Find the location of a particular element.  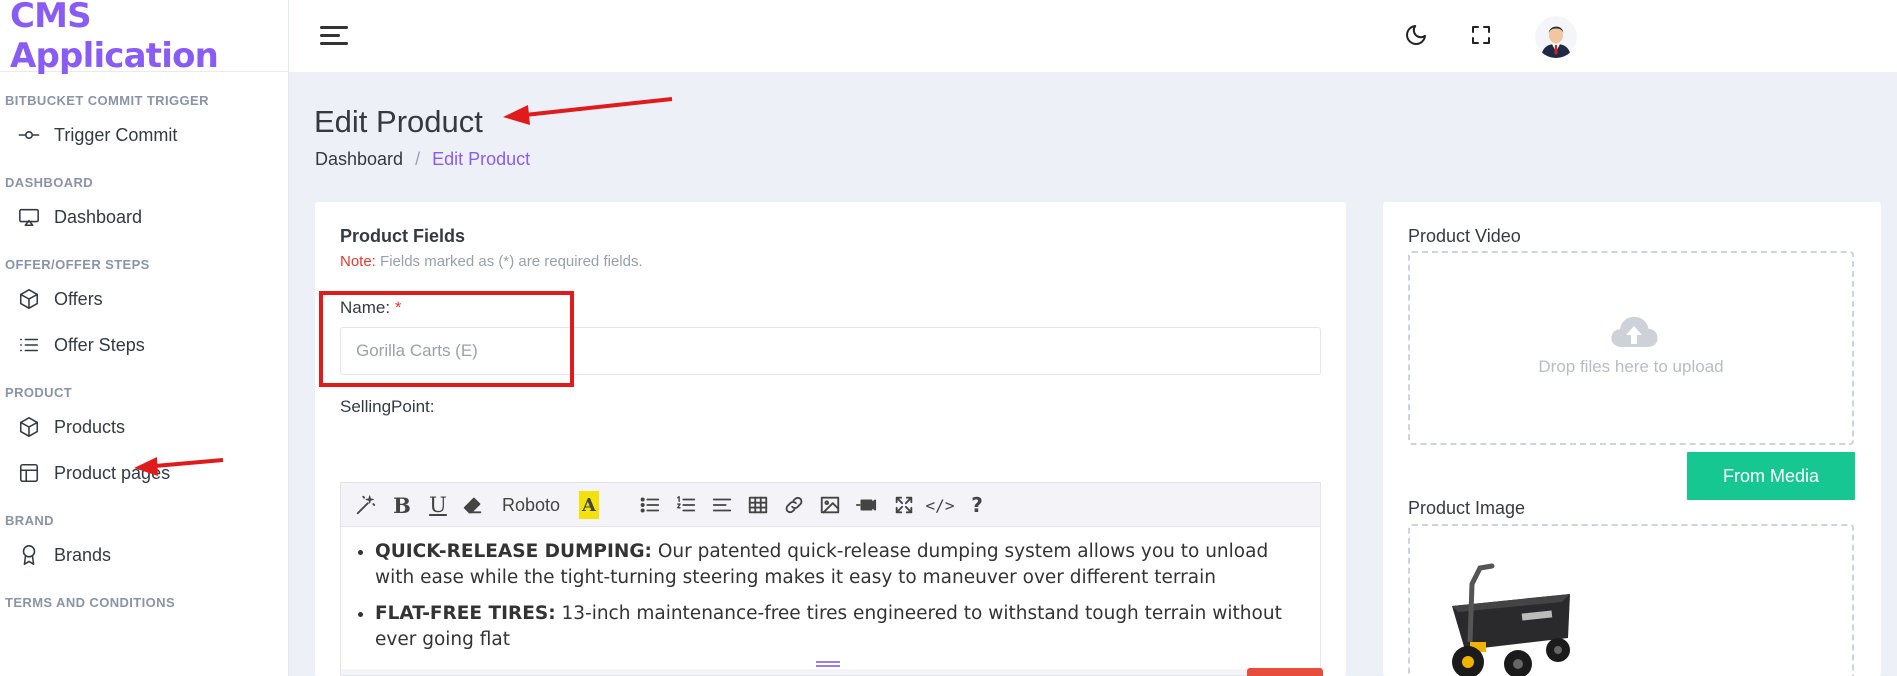

layout-icon is located at coordinates (29, 473).